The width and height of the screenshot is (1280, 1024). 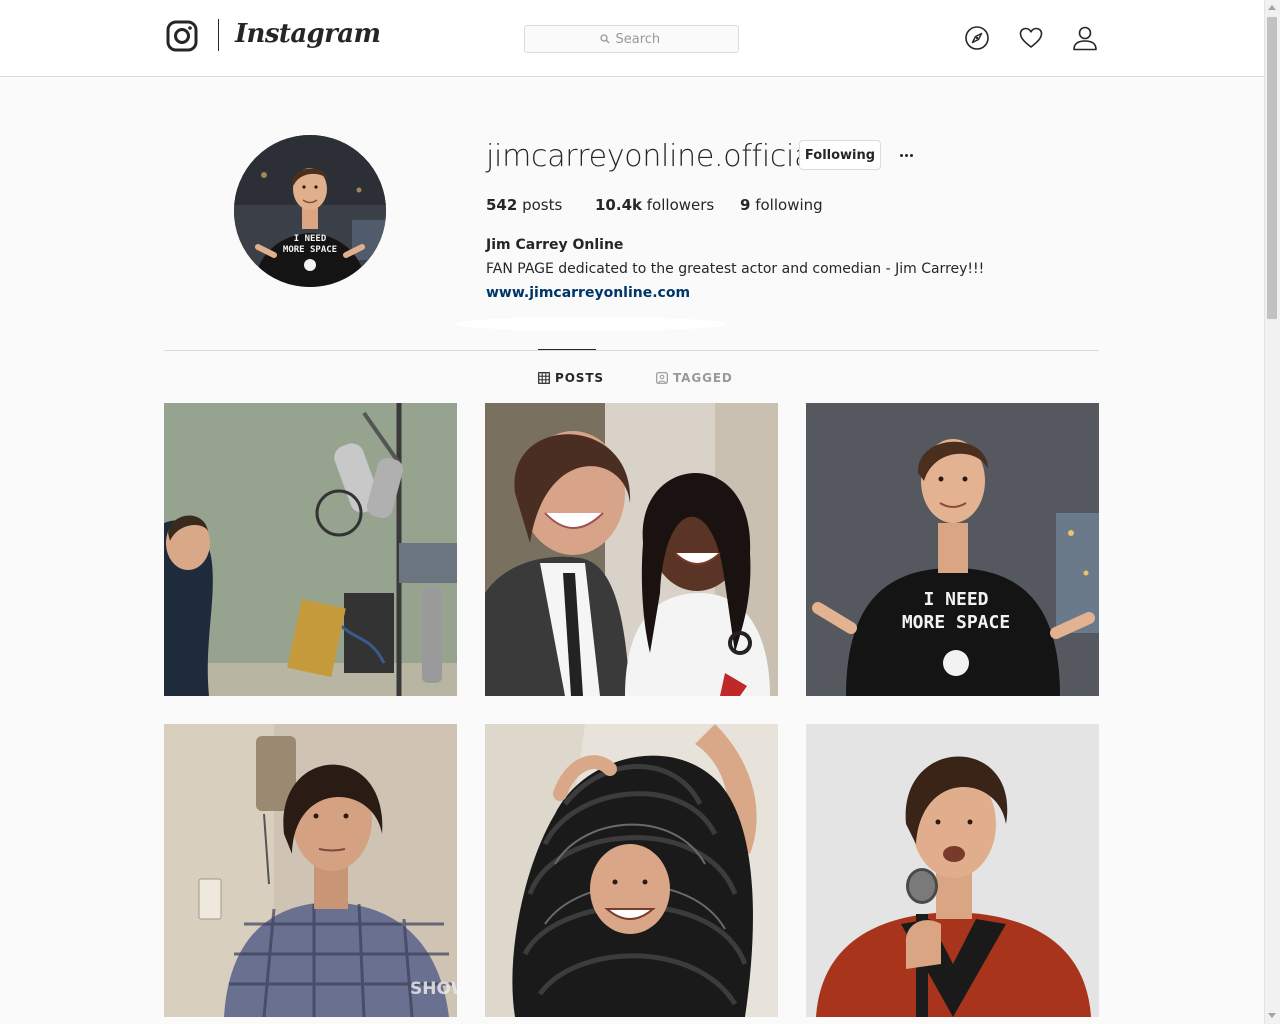 What do you see at coordinates (1031, 38) in the screenshot?
I see `heart-icon` at bounding box center [1031, 38].